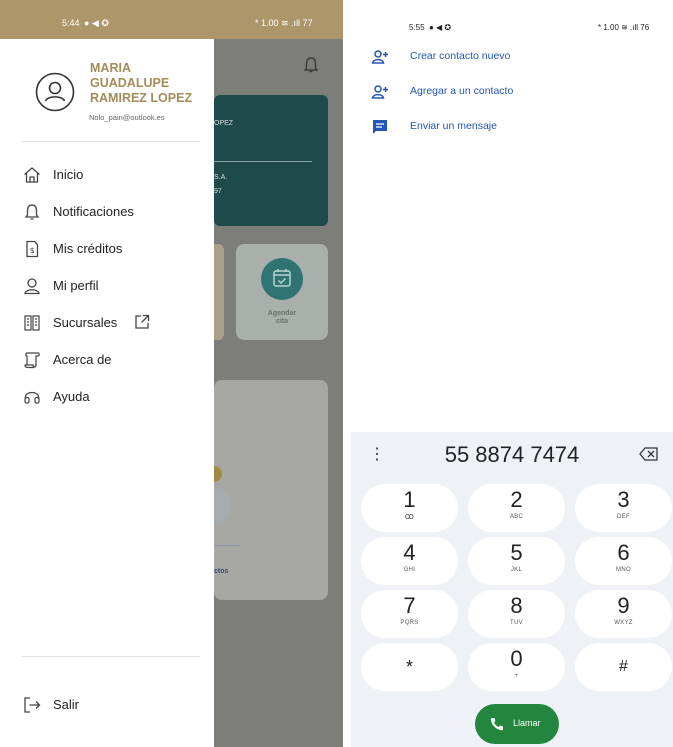 The height and width of the screenshot is (747, 673). Describe the element at coordinates (221, 177) in the screenshot. I see `background-card-text: S.A.` at that location.